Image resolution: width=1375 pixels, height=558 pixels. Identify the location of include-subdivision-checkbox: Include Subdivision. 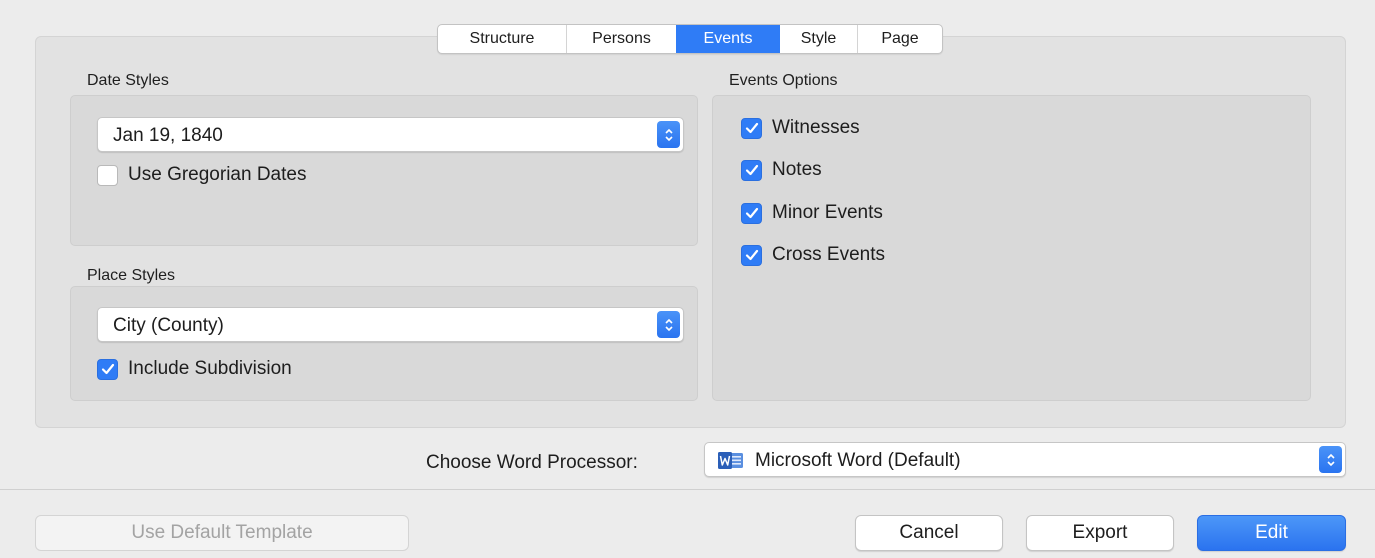
(194, 369).